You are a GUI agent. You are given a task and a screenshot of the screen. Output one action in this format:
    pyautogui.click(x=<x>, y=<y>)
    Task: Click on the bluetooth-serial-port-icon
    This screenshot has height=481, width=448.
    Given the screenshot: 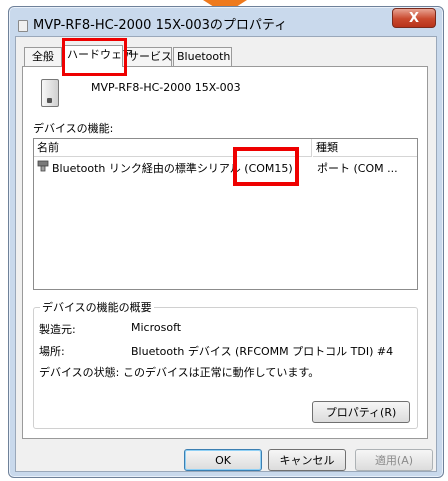 What is the action you would take?
    pyautogui.click(x=43, y=166)
    